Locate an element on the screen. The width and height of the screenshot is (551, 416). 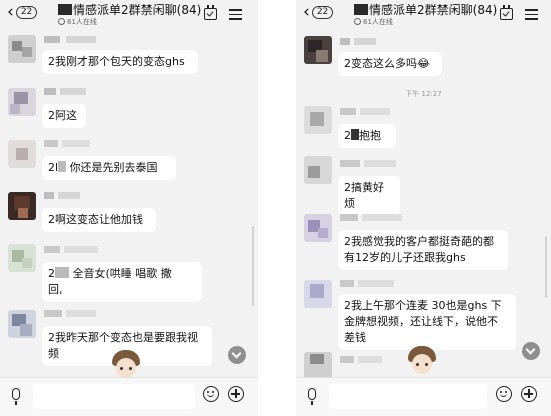
message-bubble: 2 抱抱 is located at coordinates (367, 136).